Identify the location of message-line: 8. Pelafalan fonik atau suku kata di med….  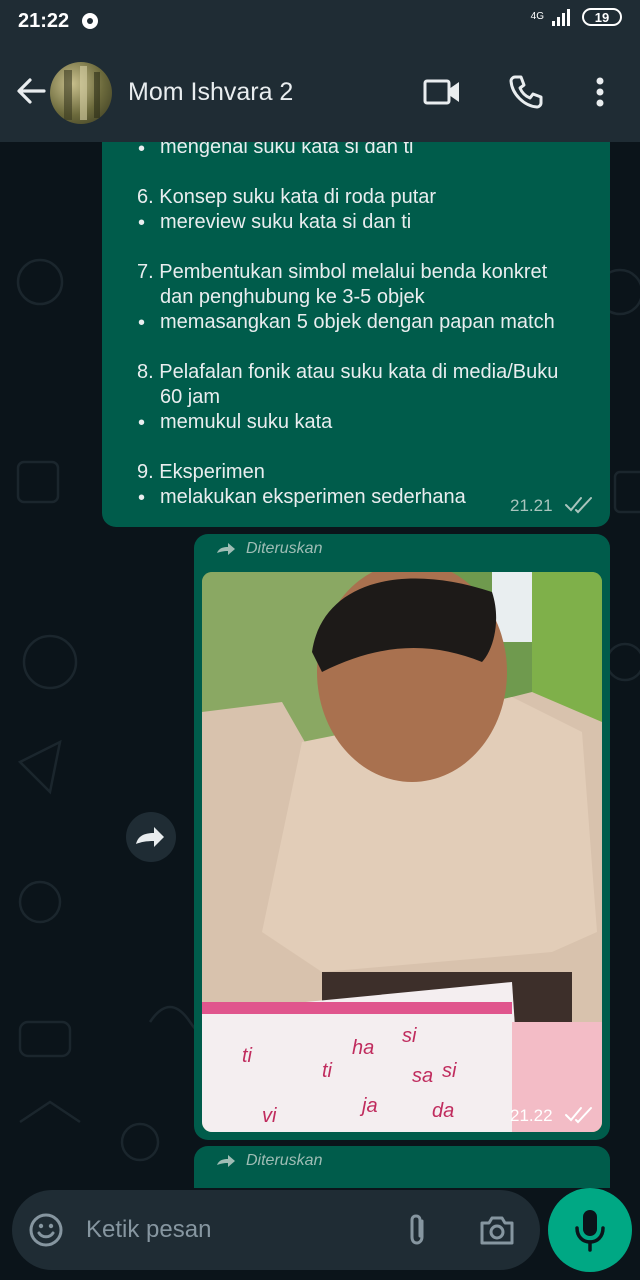
(348, 372).